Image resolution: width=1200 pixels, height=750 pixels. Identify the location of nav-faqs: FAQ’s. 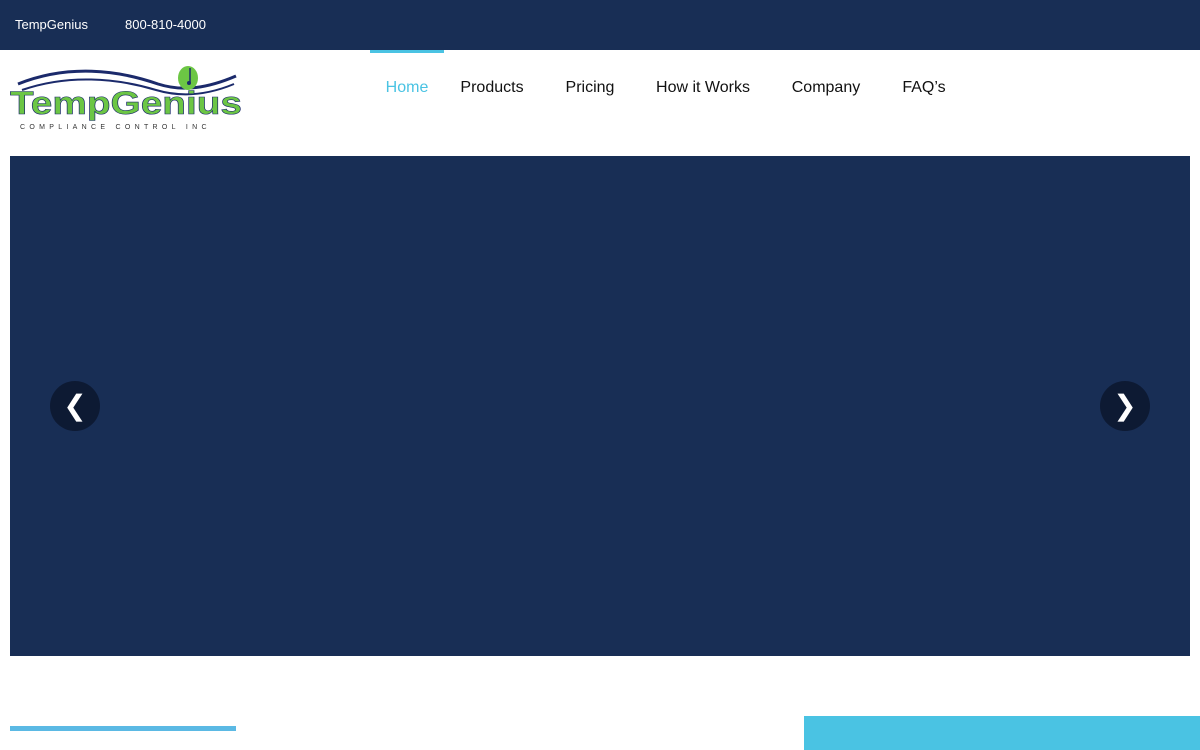
(924, 87).